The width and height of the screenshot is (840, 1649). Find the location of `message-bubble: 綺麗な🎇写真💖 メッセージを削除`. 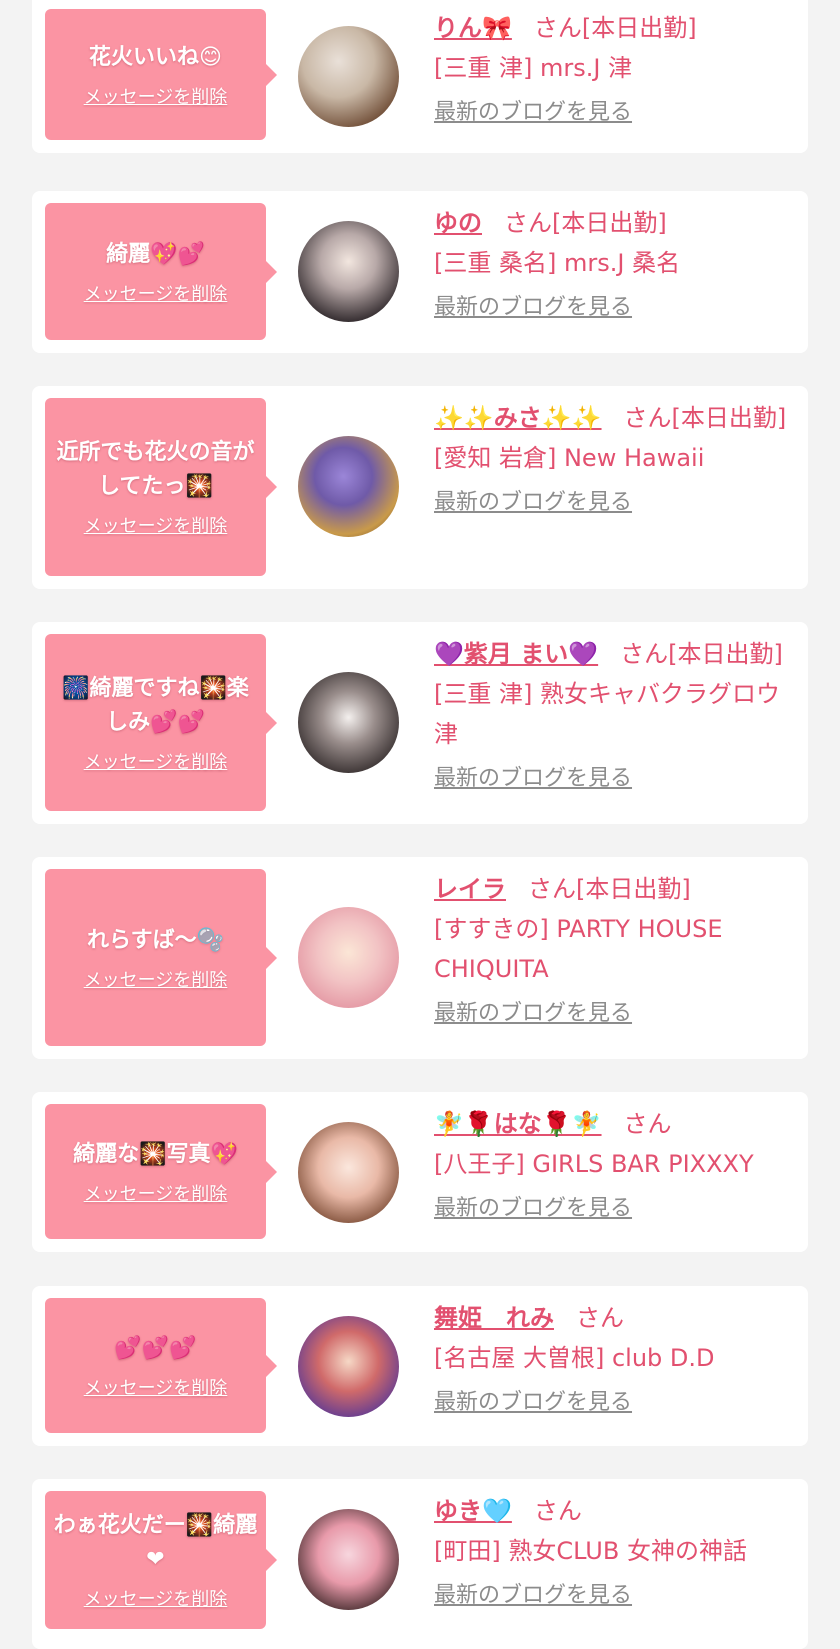

message-bubble: 綺麗な🎇写真💖 メッセージを削除 is located at coordinates (161, 1171).